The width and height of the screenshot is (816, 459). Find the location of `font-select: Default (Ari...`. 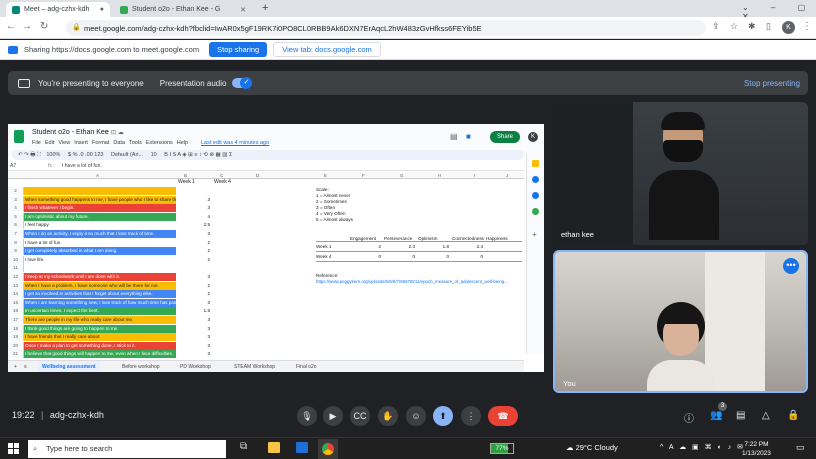

font-select: Default (Ari... is located at coordinates (127, 155).